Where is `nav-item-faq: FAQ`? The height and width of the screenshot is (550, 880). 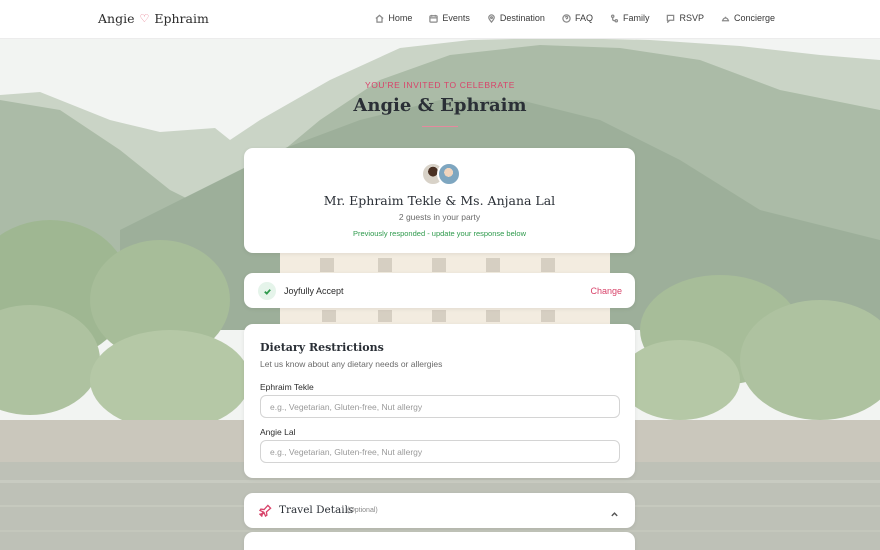 nav-item-faq: FAQ is located at coordinates (577, 18).